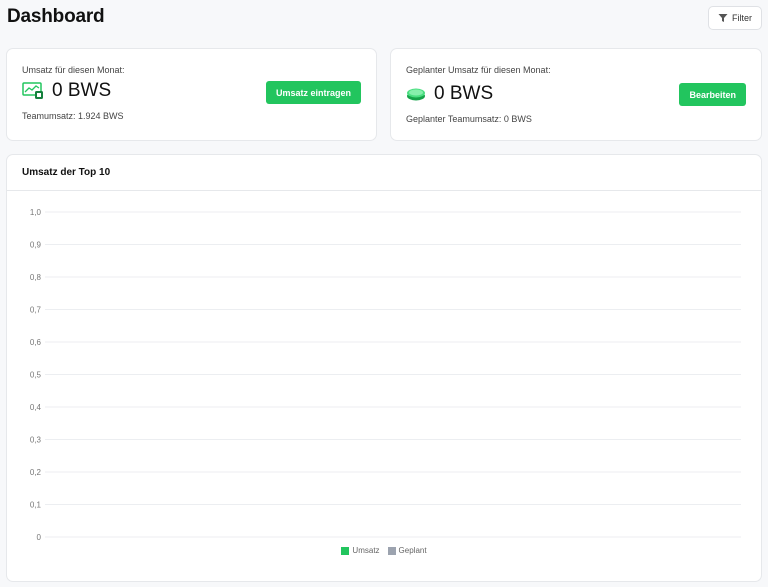  Describe the element at coordinates (73, 116) in the screenshot. I see `team-revenue: Teamumsatz: 1.924 BWS` at that location.